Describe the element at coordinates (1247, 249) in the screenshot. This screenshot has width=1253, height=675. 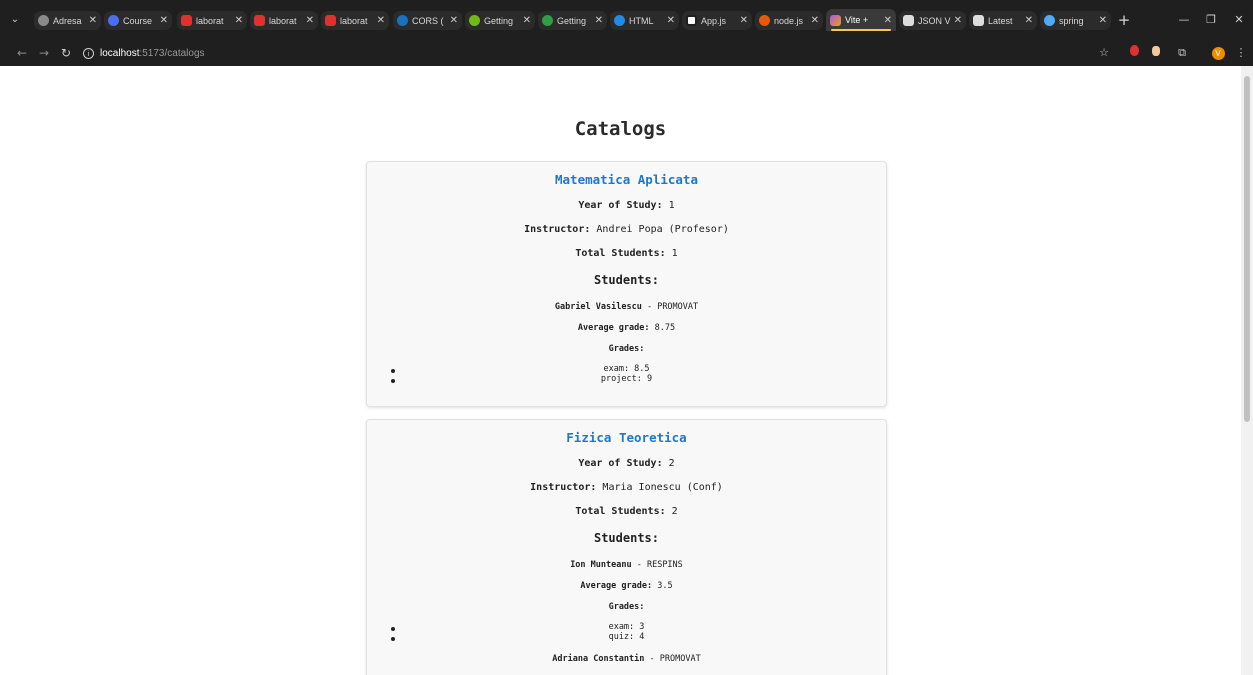
I see `scrollbar-thumb` at that location.